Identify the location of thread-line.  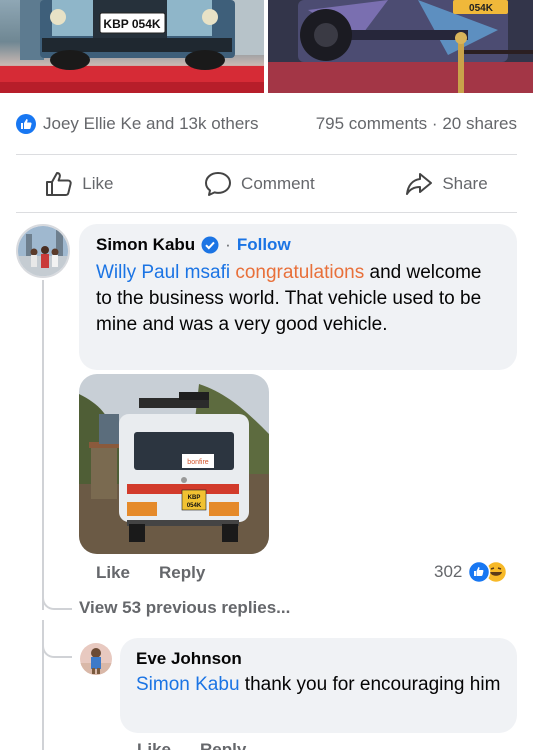
(43, 445).